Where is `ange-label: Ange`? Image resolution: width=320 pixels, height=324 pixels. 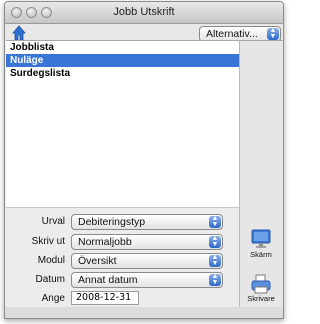 ange-label: Ange is located at coordinates (53, 298).